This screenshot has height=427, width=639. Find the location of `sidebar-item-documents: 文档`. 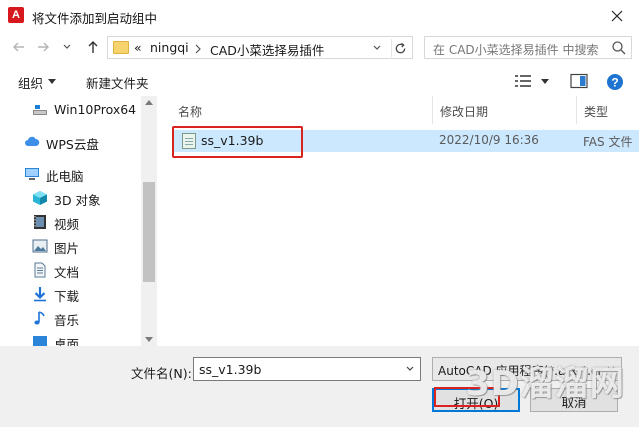

sidebar-item-documents: 文档 is located at coordinates (70, 270).